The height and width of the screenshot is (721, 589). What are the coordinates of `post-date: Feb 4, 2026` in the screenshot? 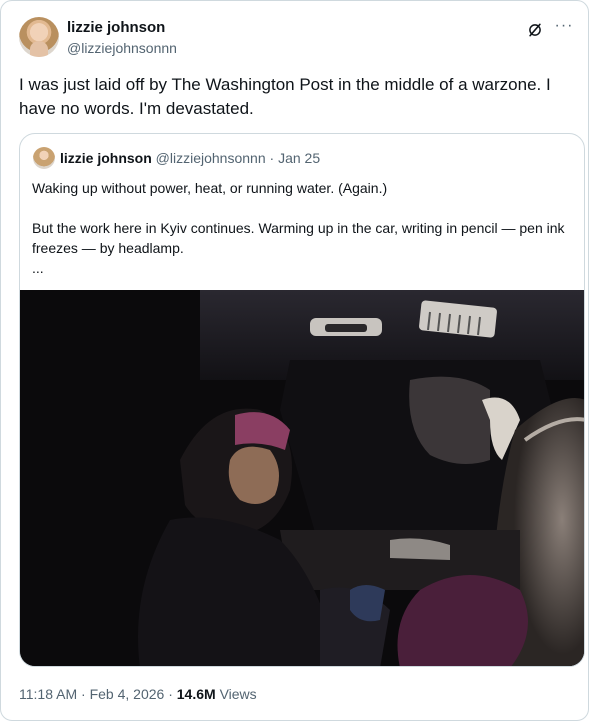 It's located at (127, 694).